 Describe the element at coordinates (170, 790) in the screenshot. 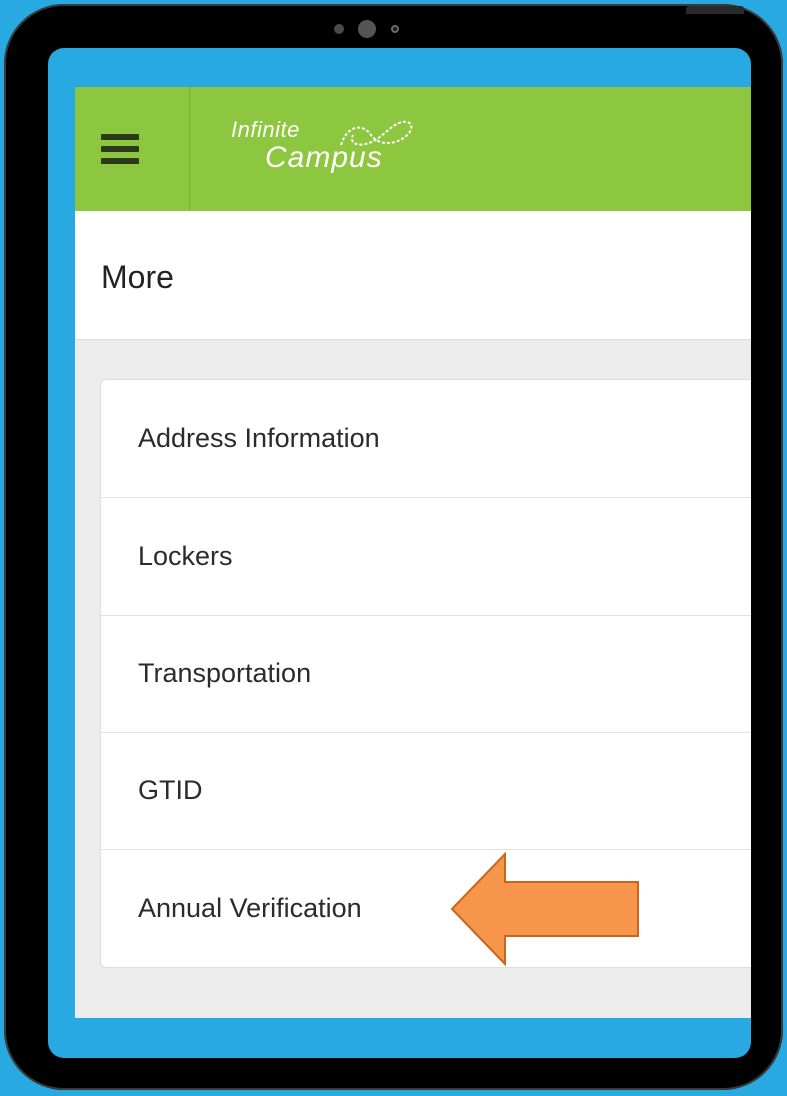

I see `list-item-label: GTID` at that location.